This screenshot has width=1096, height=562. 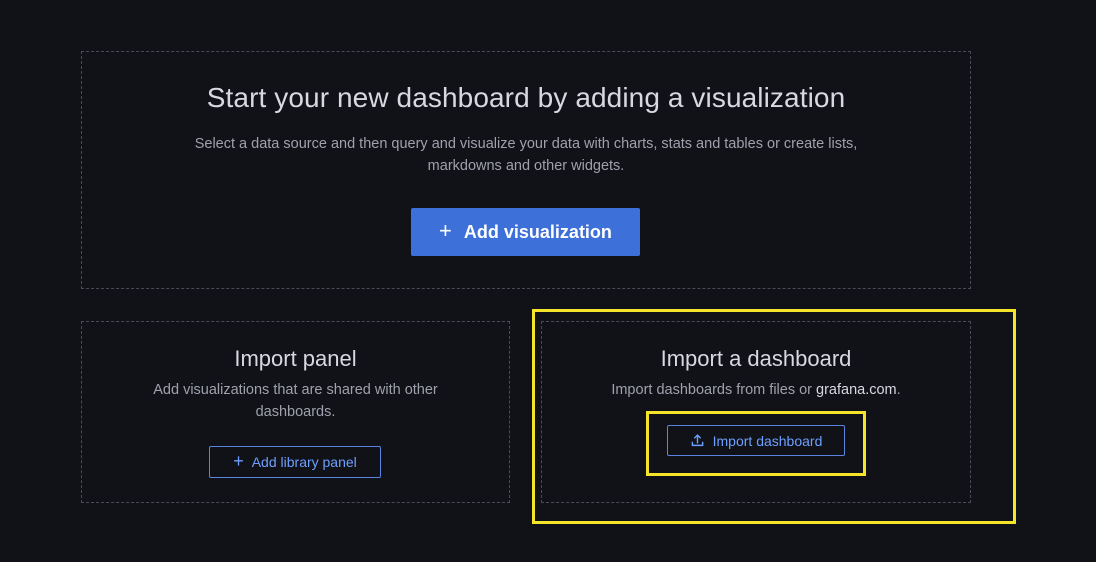 What do you see at coordinates (295, 358) in the screenshot?
I see `import-panel-title: Import panel` at bounding box center [295, 358].